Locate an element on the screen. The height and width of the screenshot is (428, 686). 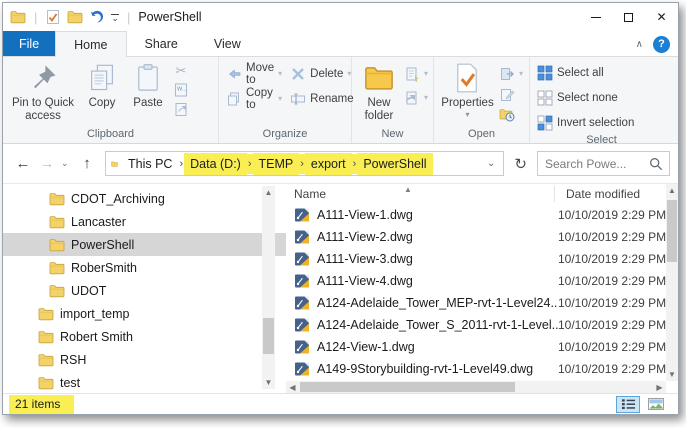
column-divider is located at coordinates (554, 194).